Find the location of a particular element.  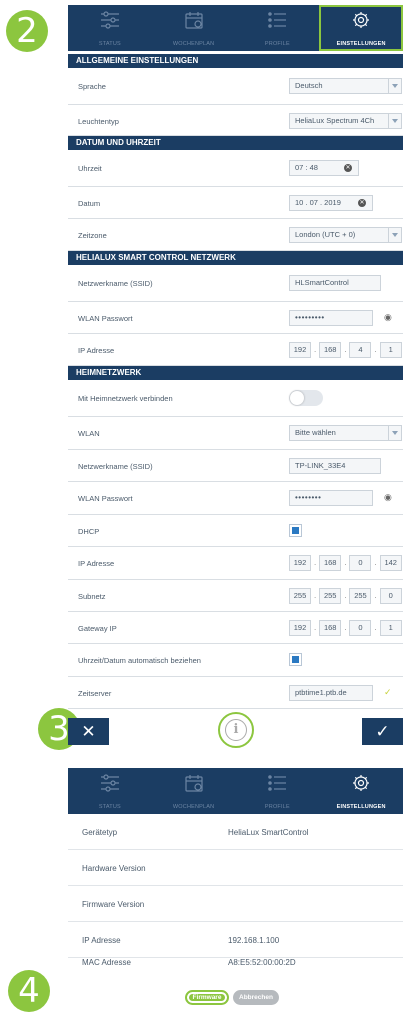

cancel-button: ✕ is located at coordinates (88, 731).